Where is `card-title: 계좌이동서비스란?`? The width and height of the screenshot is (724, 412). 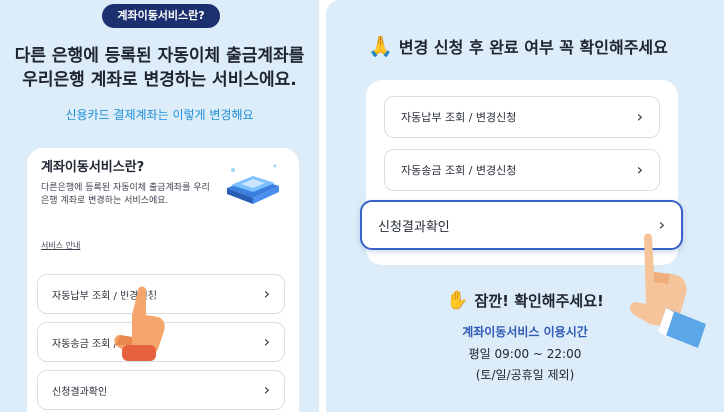
card-title: 계좌이동서비스란? is located at coordinates (93, 167).